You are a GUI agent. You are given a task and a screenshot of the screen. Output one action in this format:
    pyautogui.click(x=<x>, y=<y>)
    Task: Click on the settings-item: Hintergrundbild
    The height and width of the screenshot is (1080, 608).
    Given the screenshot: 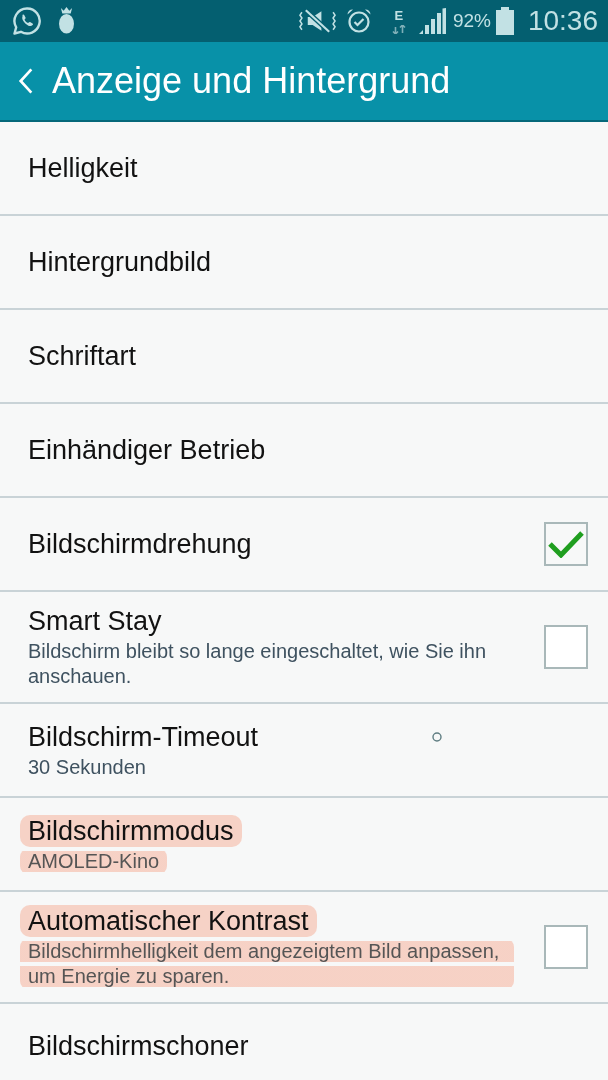 What is the action you would take?
    pyautogui.click(x=304, y=263)
    